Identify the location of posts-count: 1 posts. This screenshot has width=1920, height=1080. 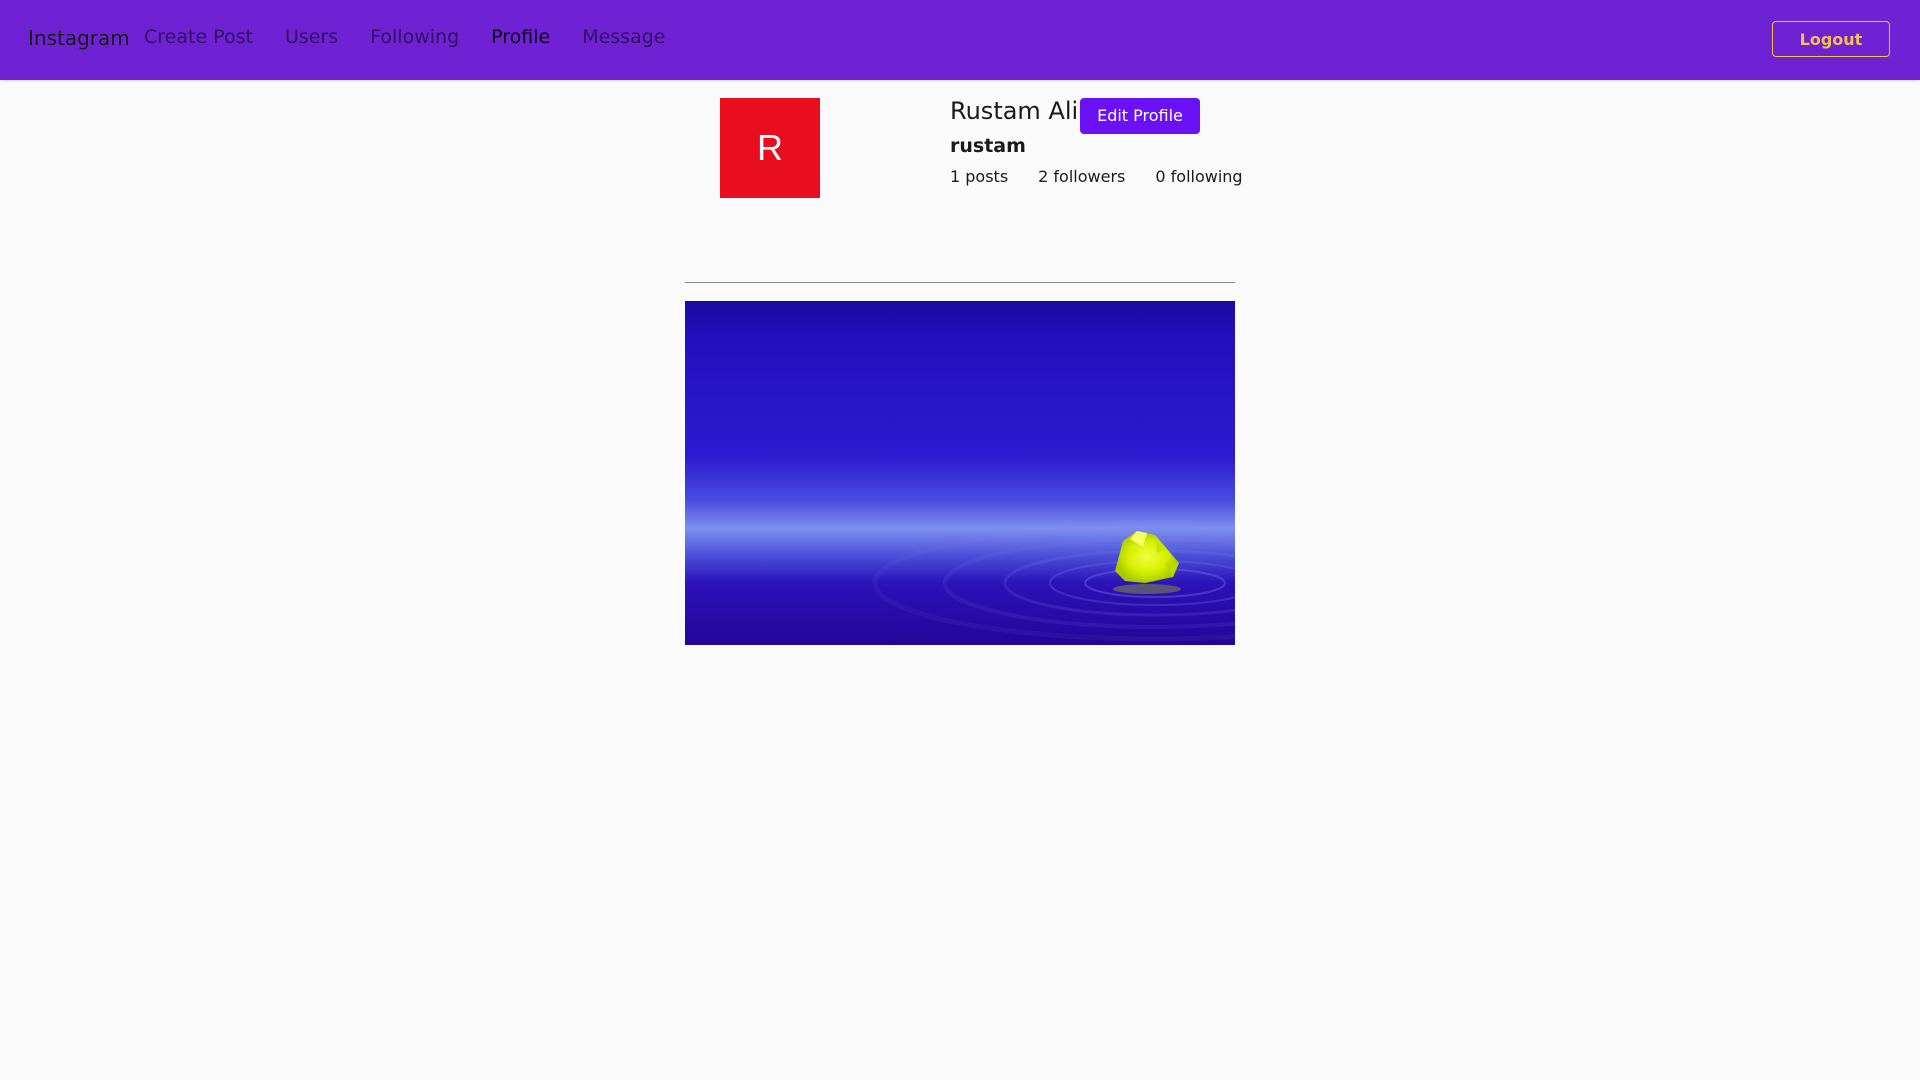
(979, 176).